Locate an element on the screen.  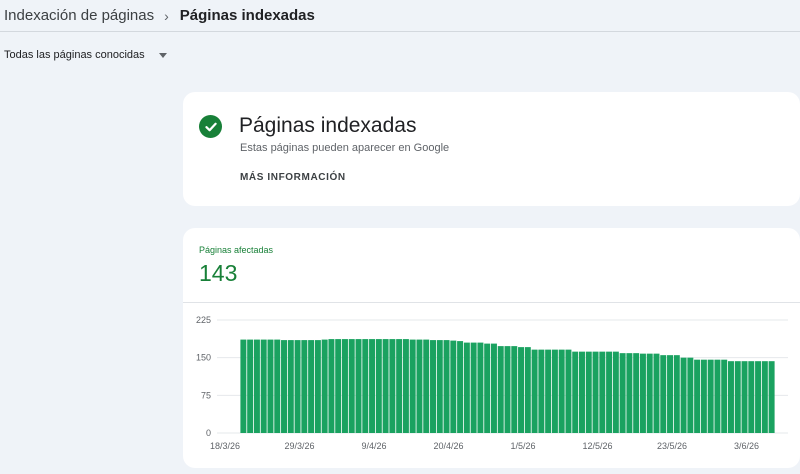
page-filter-dropdown: Todas las páginas conocidas is located at coordinates (85, 55).